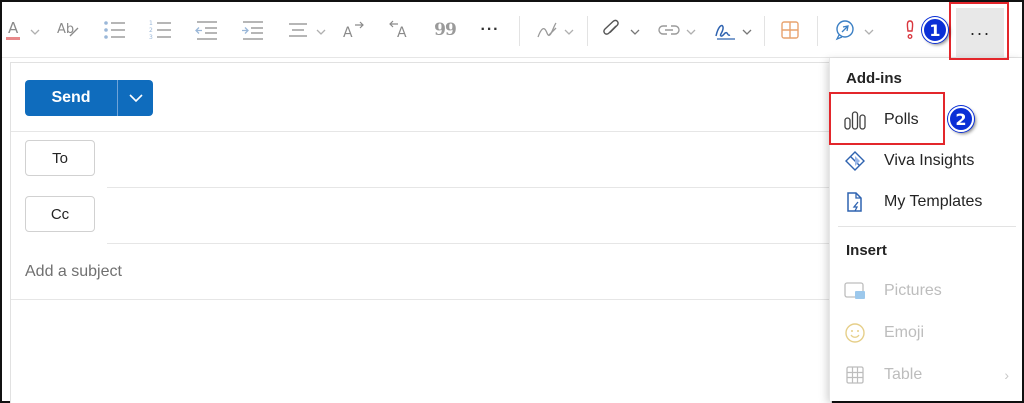  Describe the element at coordinates (855, 202) in the screenshot. I see `templates-icon` at that location.